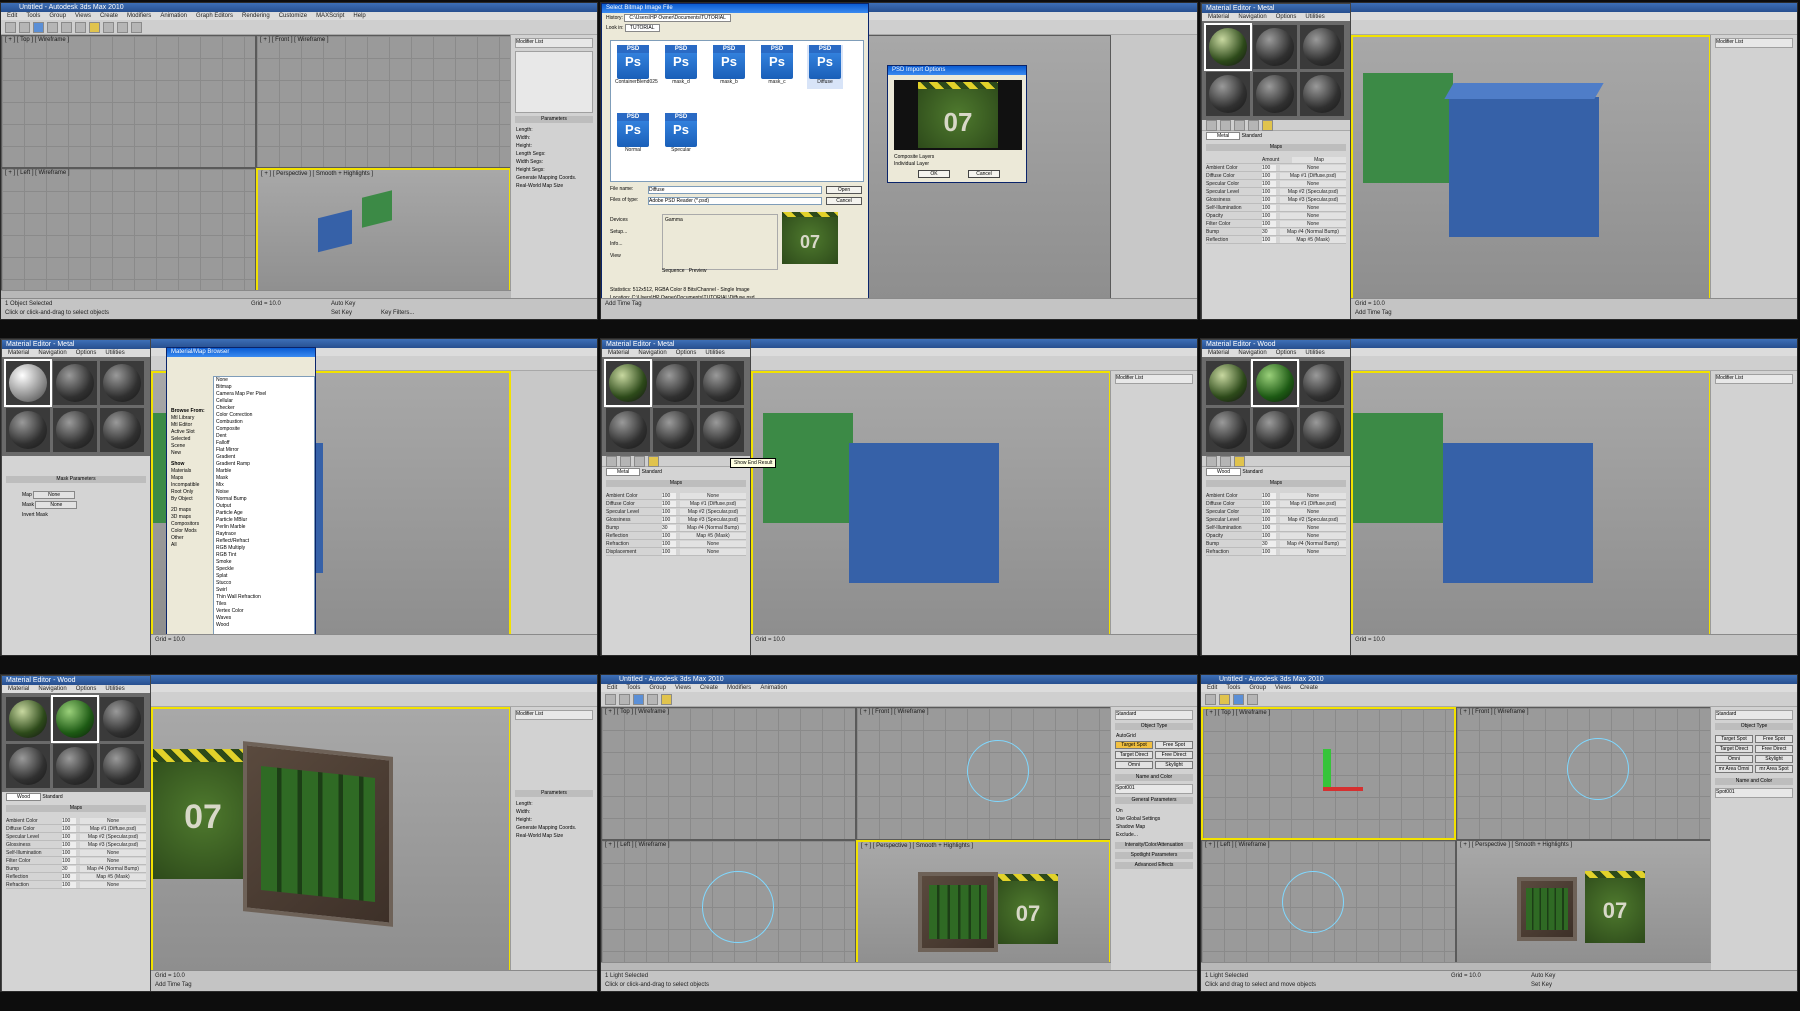 This screenshot has height=1011, width=1800. I want to click on map-slot-button: None, so click(54, 495).